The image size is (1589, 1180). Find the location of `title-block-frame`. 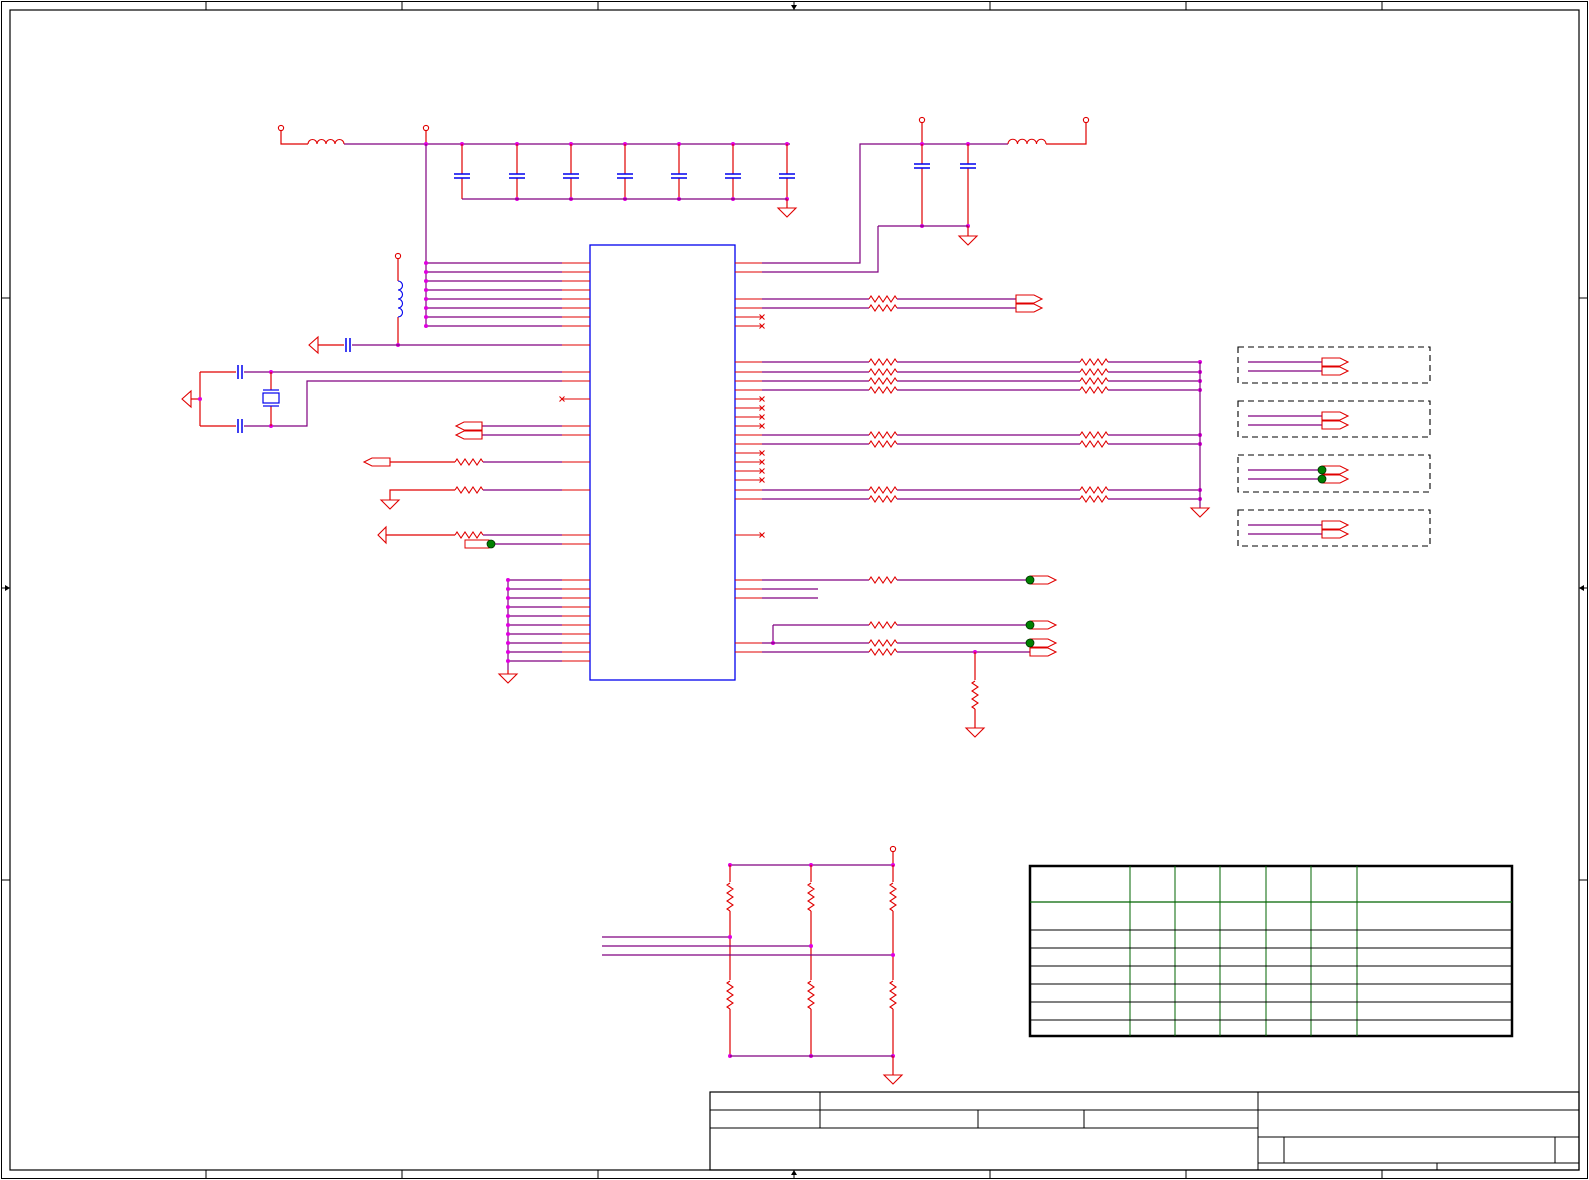

title-block-frame is located at coordinates (1144, 1131).